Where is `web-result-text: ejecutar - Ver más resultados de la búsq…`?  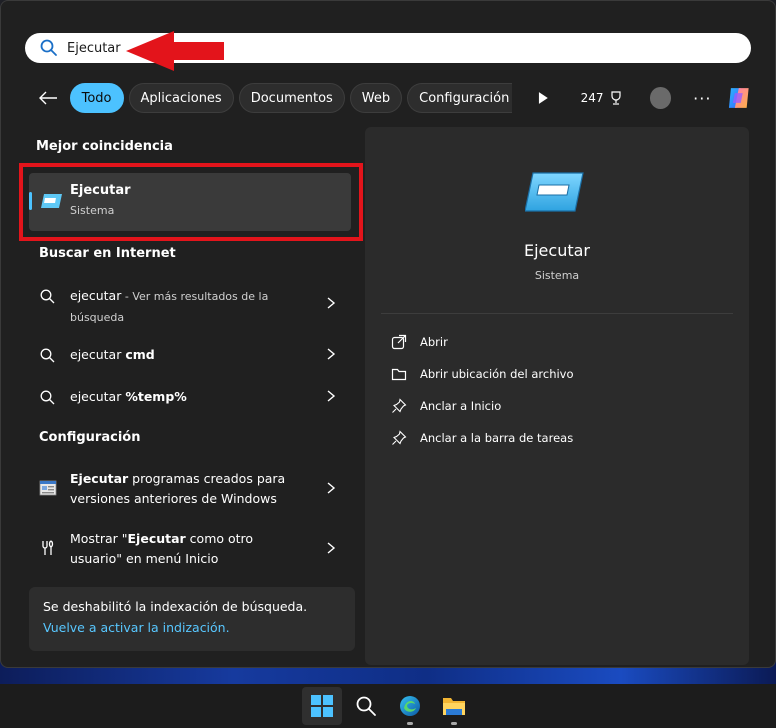
web-result-text: ejecutar - Ver más resultados de la búsq… is located at coordinates (169, 306).